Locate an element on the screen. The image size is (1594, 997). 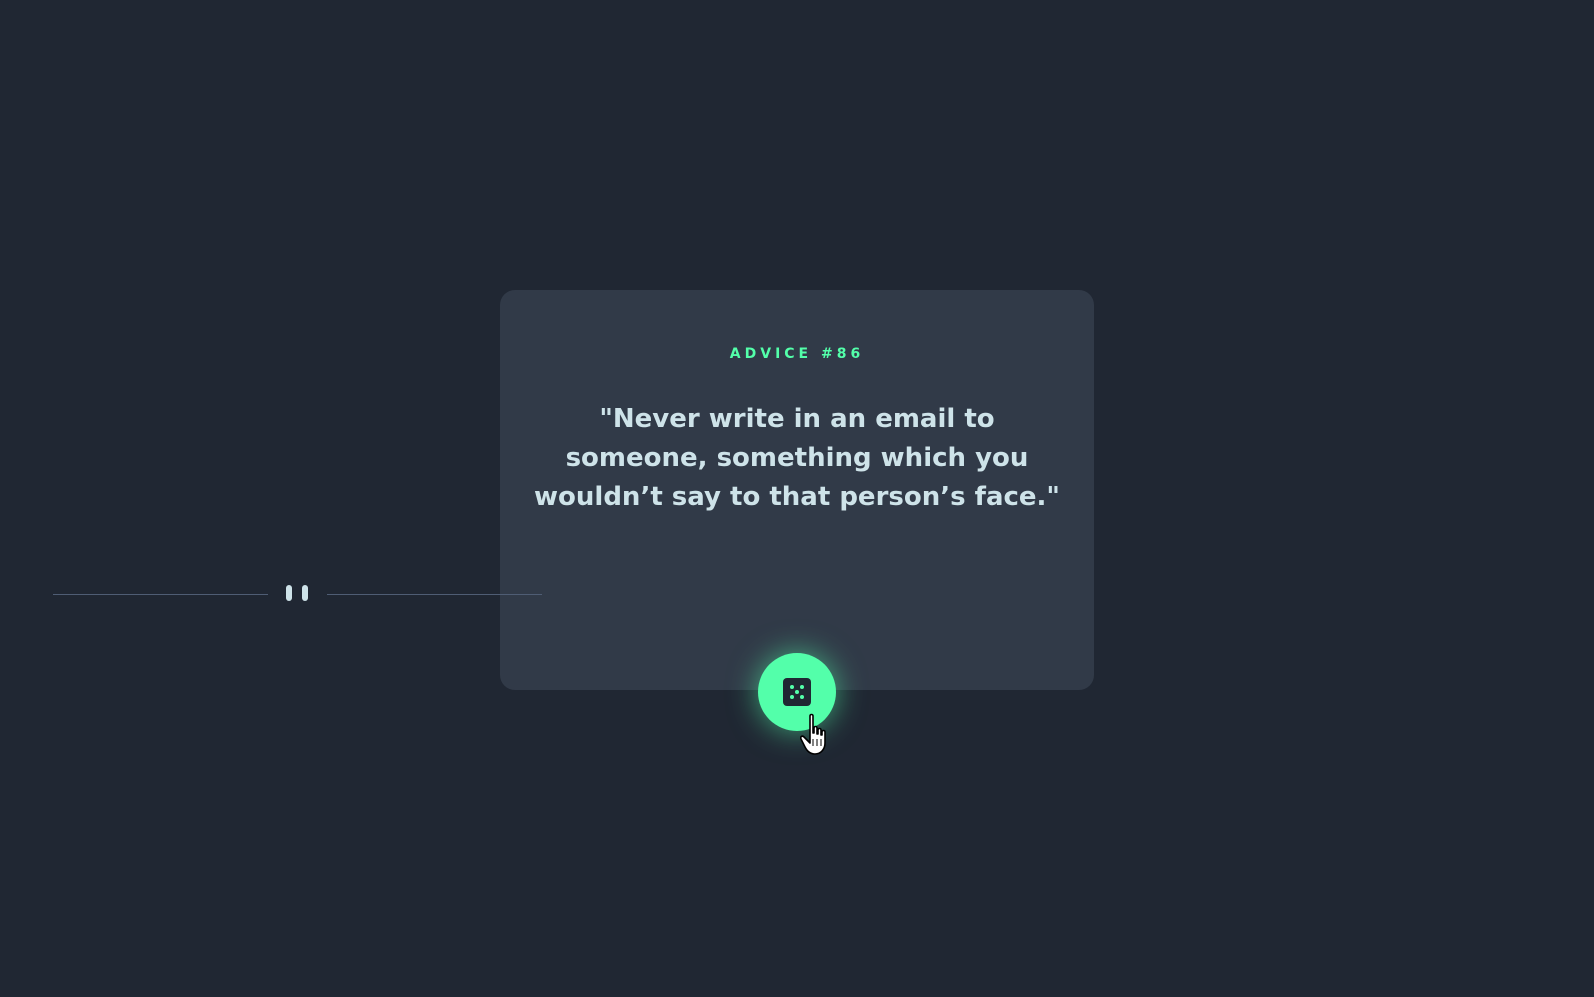
hand-pointer-icon is located at coordinates (813, 734).